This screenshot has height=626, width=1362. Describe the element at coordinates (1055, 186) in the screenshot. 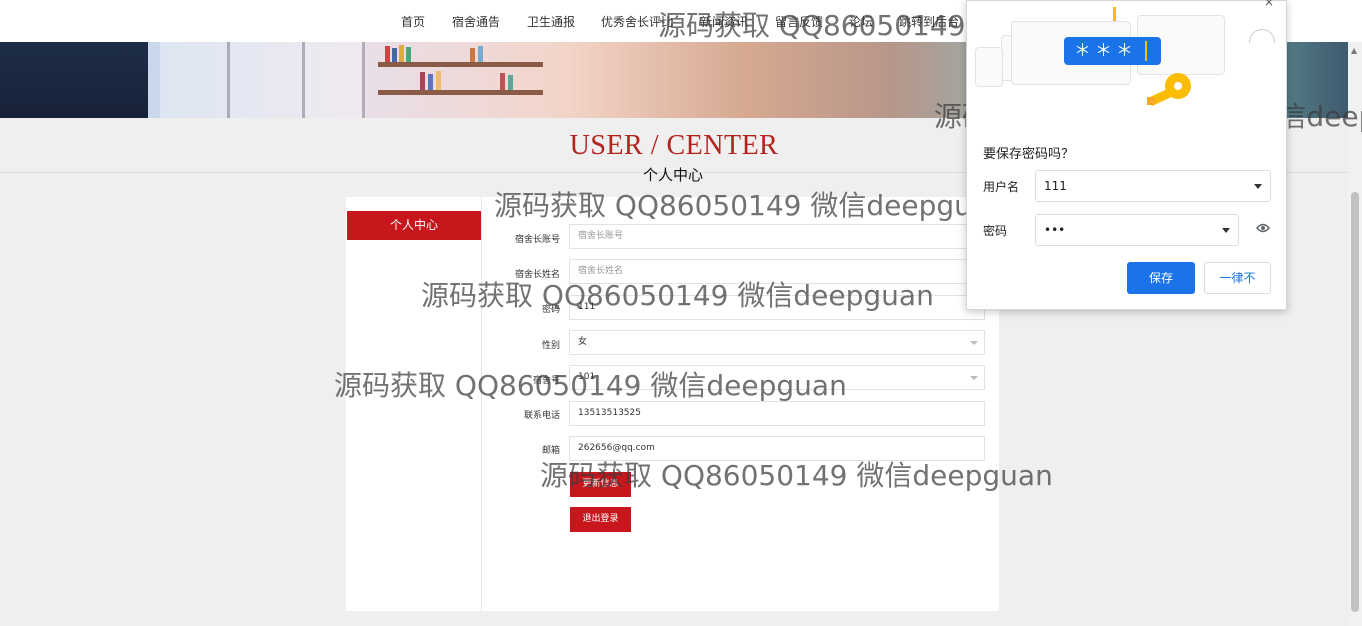

I see `username-value: 111` at that location.